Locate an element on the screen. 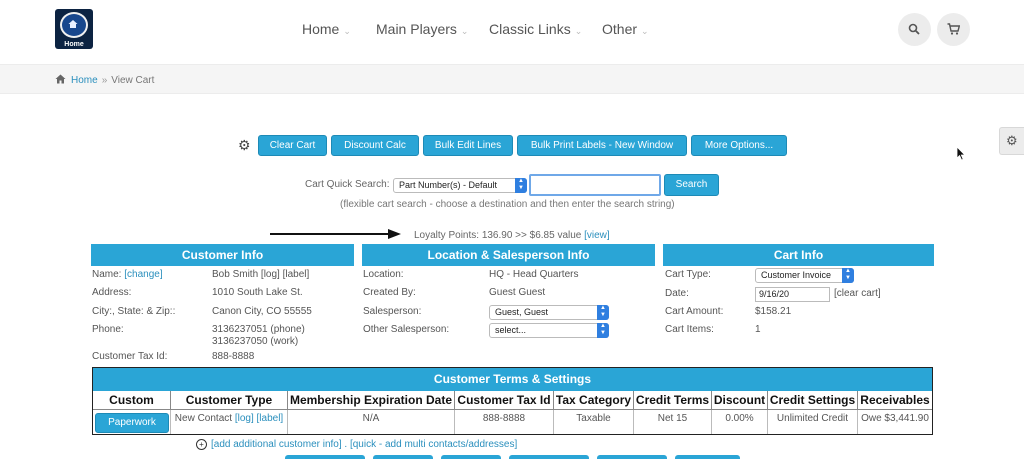  col-receivables: Receivables is located at coordinates (895, 400).